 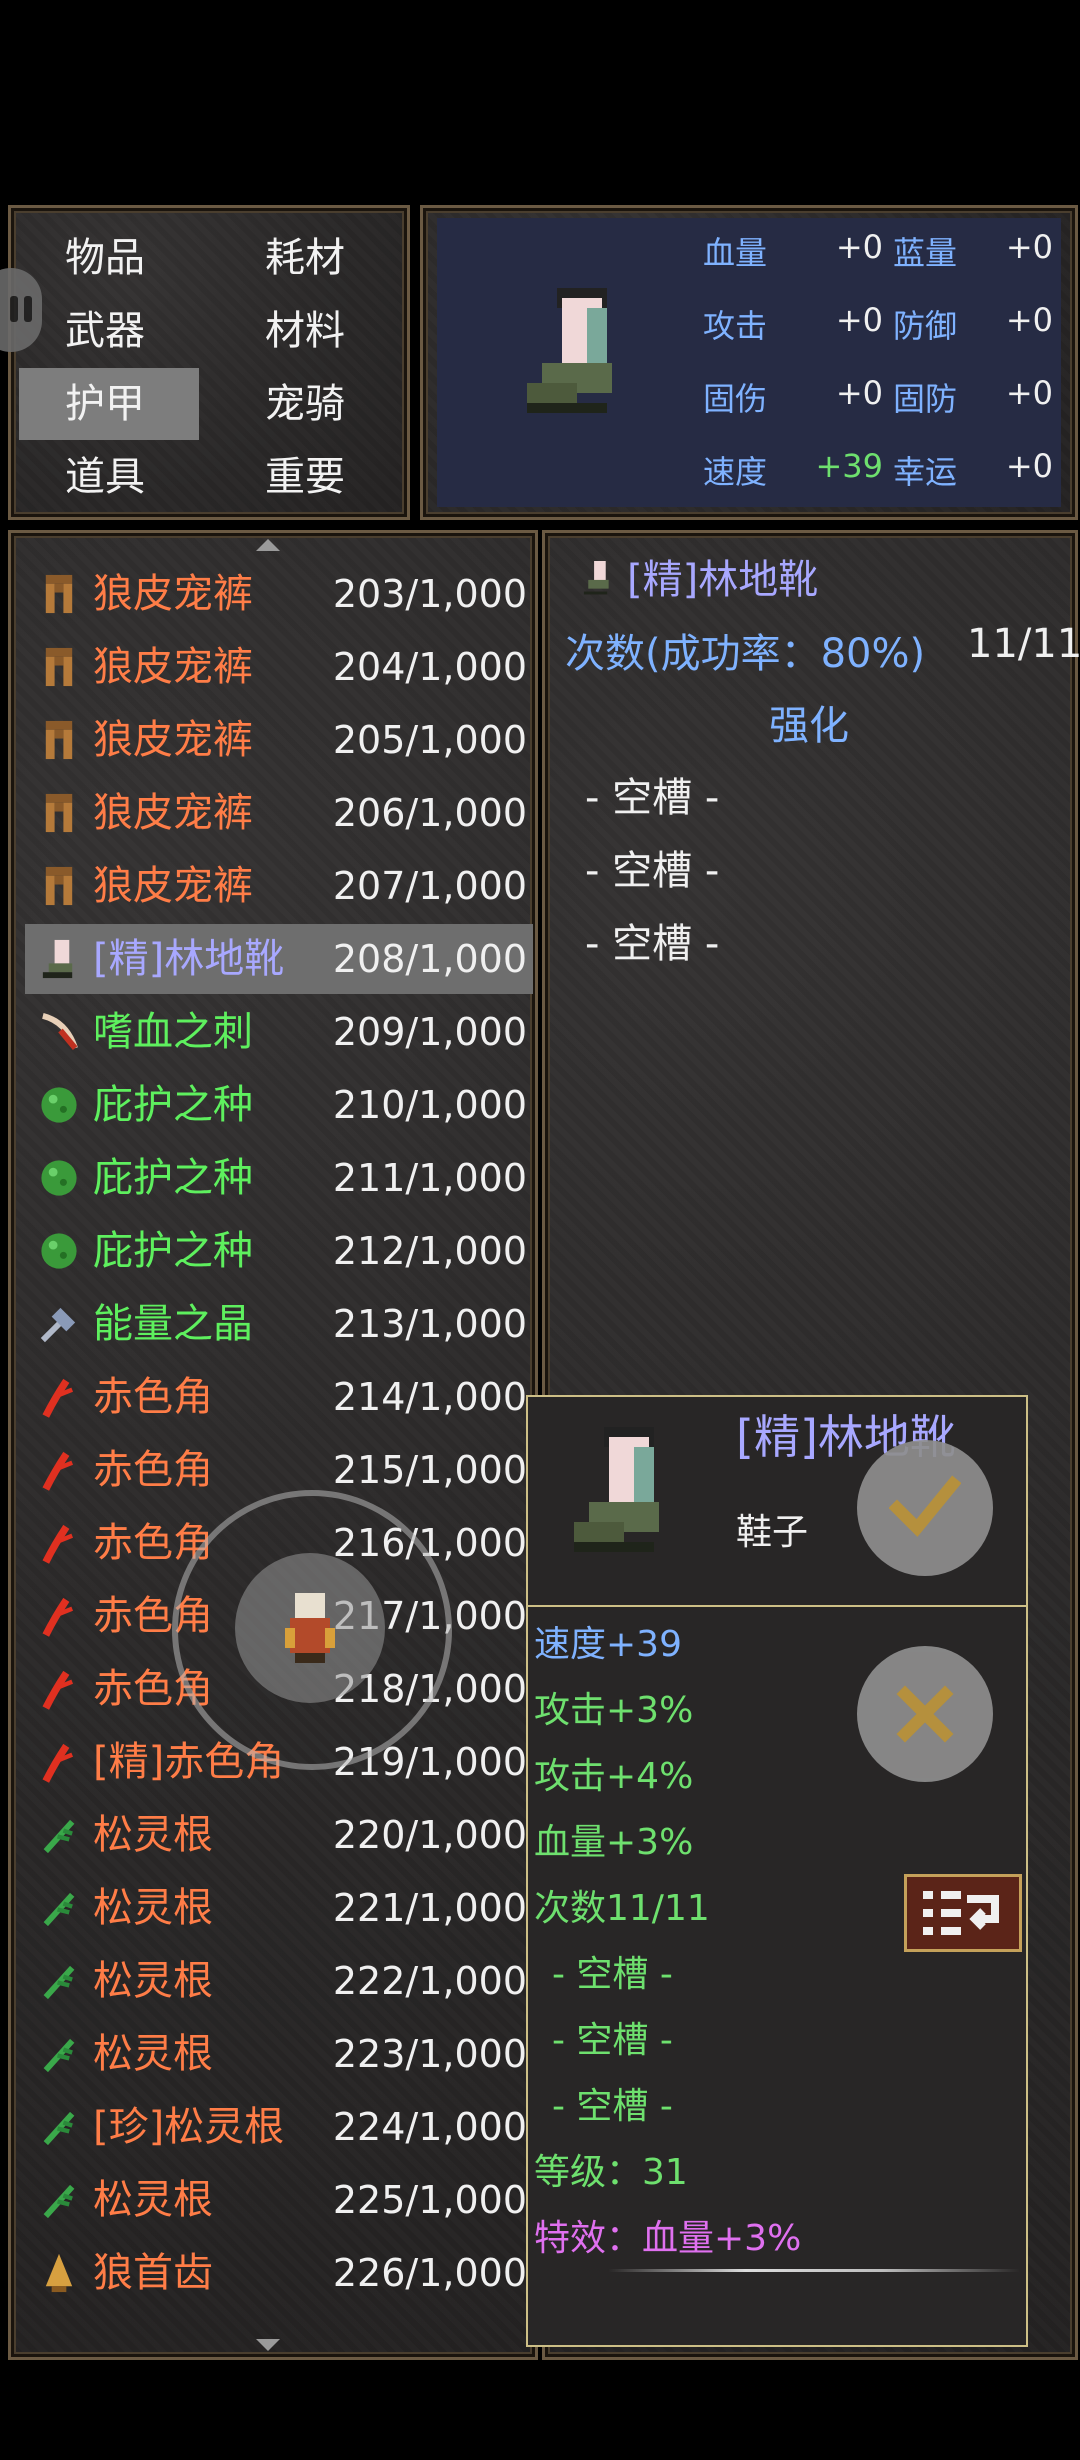 I want to click on inventory-item-row: 狼皮宠裤 204/1,000, so click(x=279, y=667).